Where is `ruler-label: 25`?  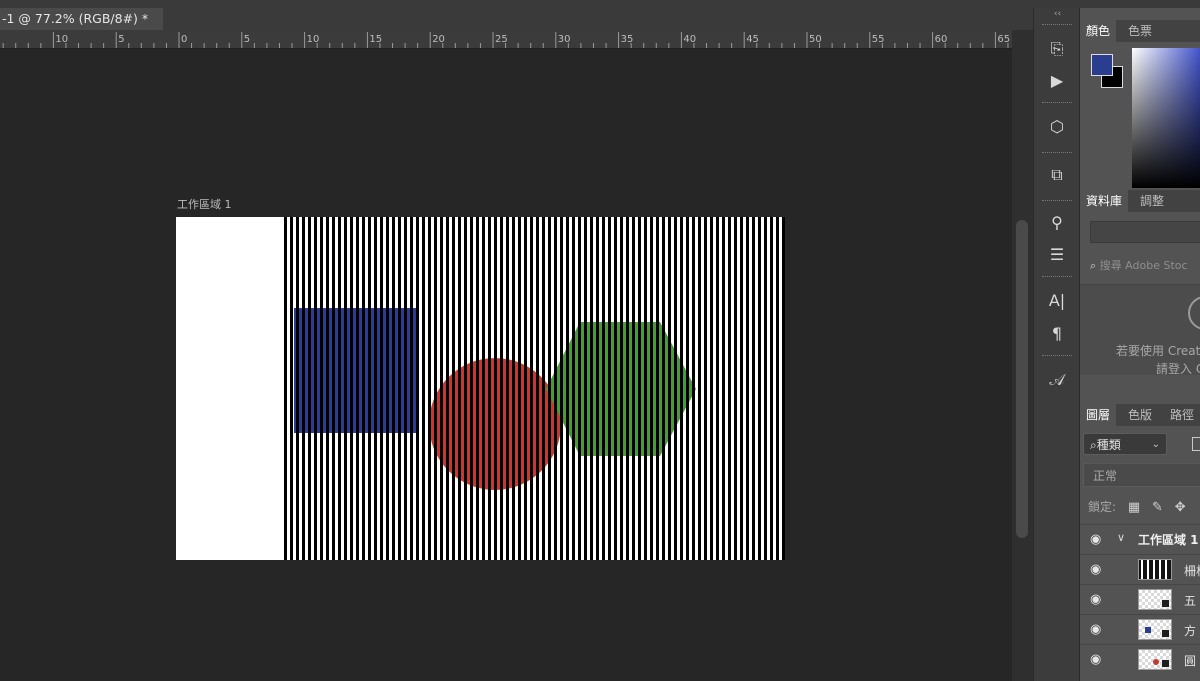
ruler-label: 25 is located at coordinates (501, 39).